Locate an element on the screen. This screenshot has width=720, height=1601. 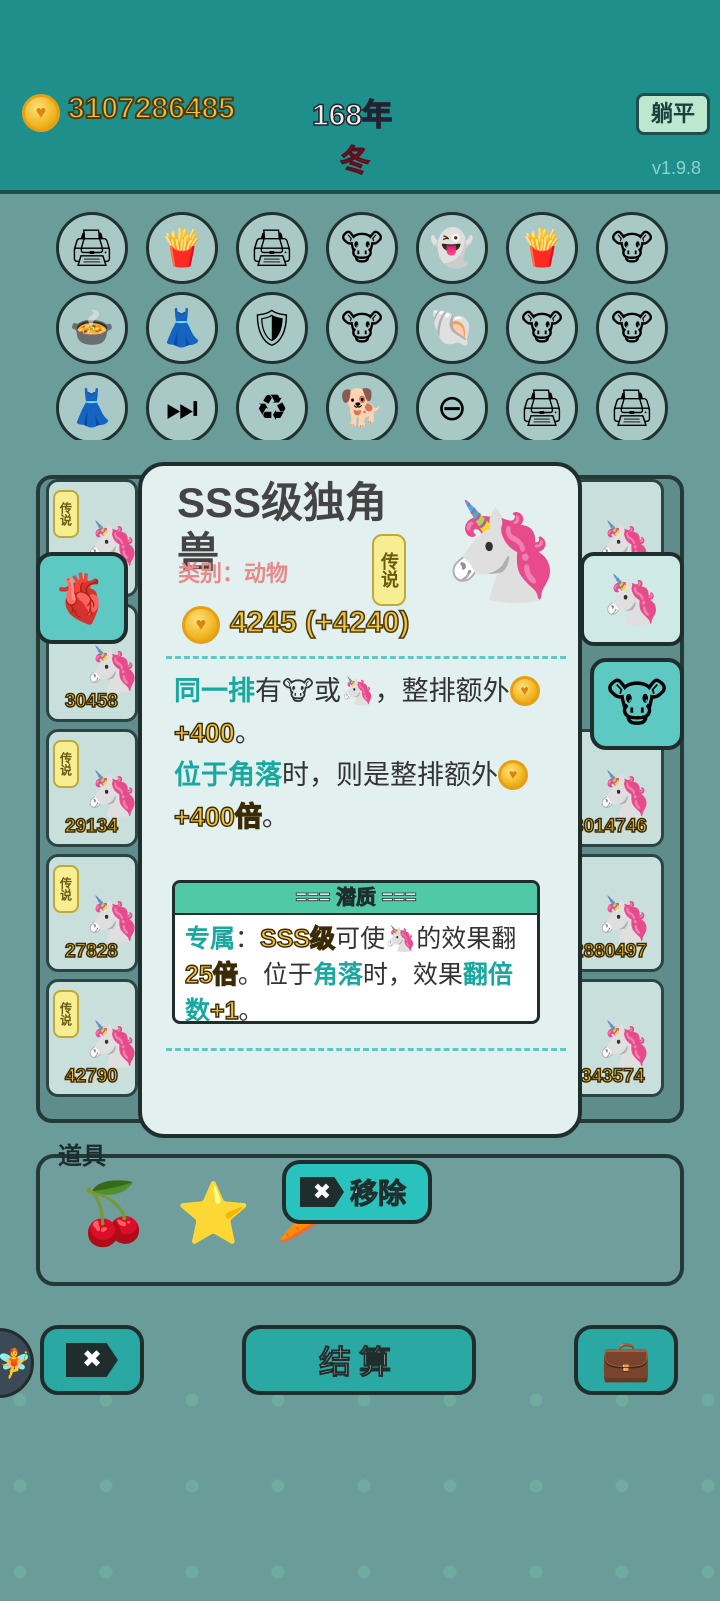
potential-header: === 潜质 === is located at coordinates (356, 899).